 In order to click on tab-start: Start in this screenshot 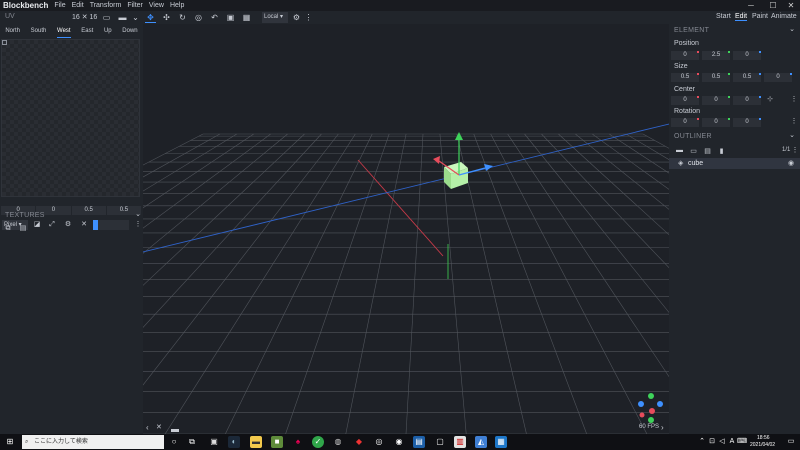, I will do `click(723, 16)`.